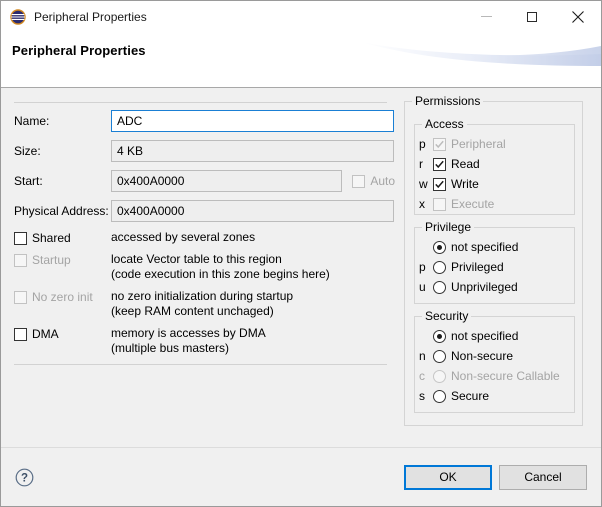 The image size is (602, 507). Describe the element at coordinates (90, 16) in the screenshot. I see `window-title: Peripheral Properties` at that location.